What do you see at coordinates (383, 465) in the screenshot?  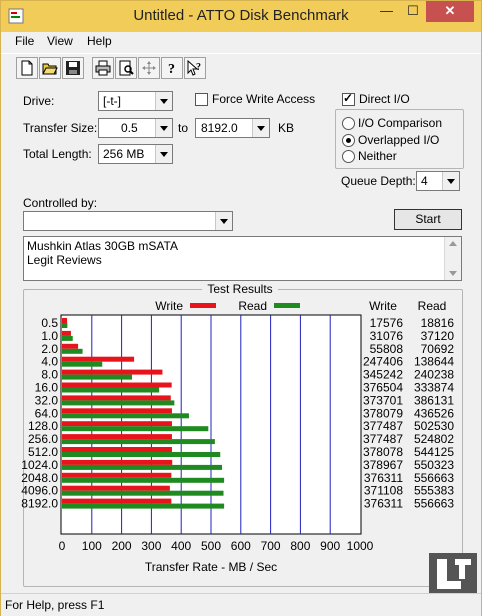 I see `write-value: 378967` at bounding box center [383, 465].